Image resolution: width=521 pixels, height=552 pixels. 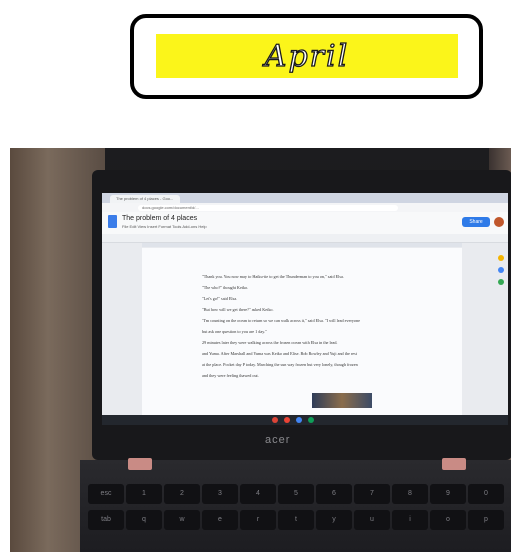 I want to click on hinge-left, so click(x=140, y=464).